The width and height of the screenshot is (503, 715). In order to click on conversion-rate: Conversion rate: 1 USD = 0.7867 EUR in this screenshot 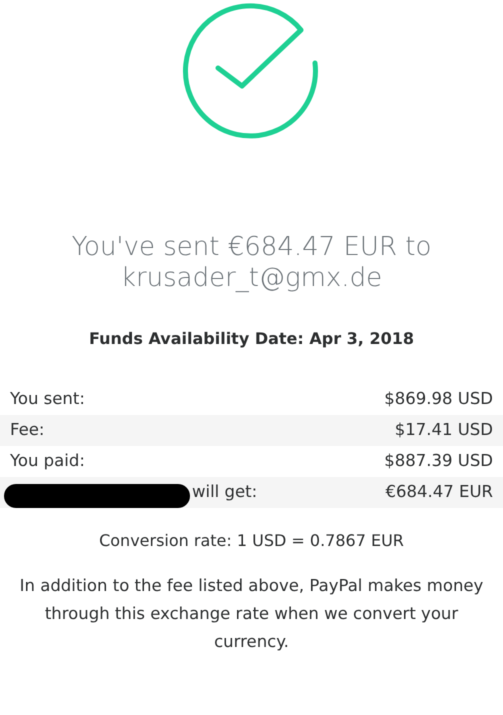, I will do `click(251, 541)`.